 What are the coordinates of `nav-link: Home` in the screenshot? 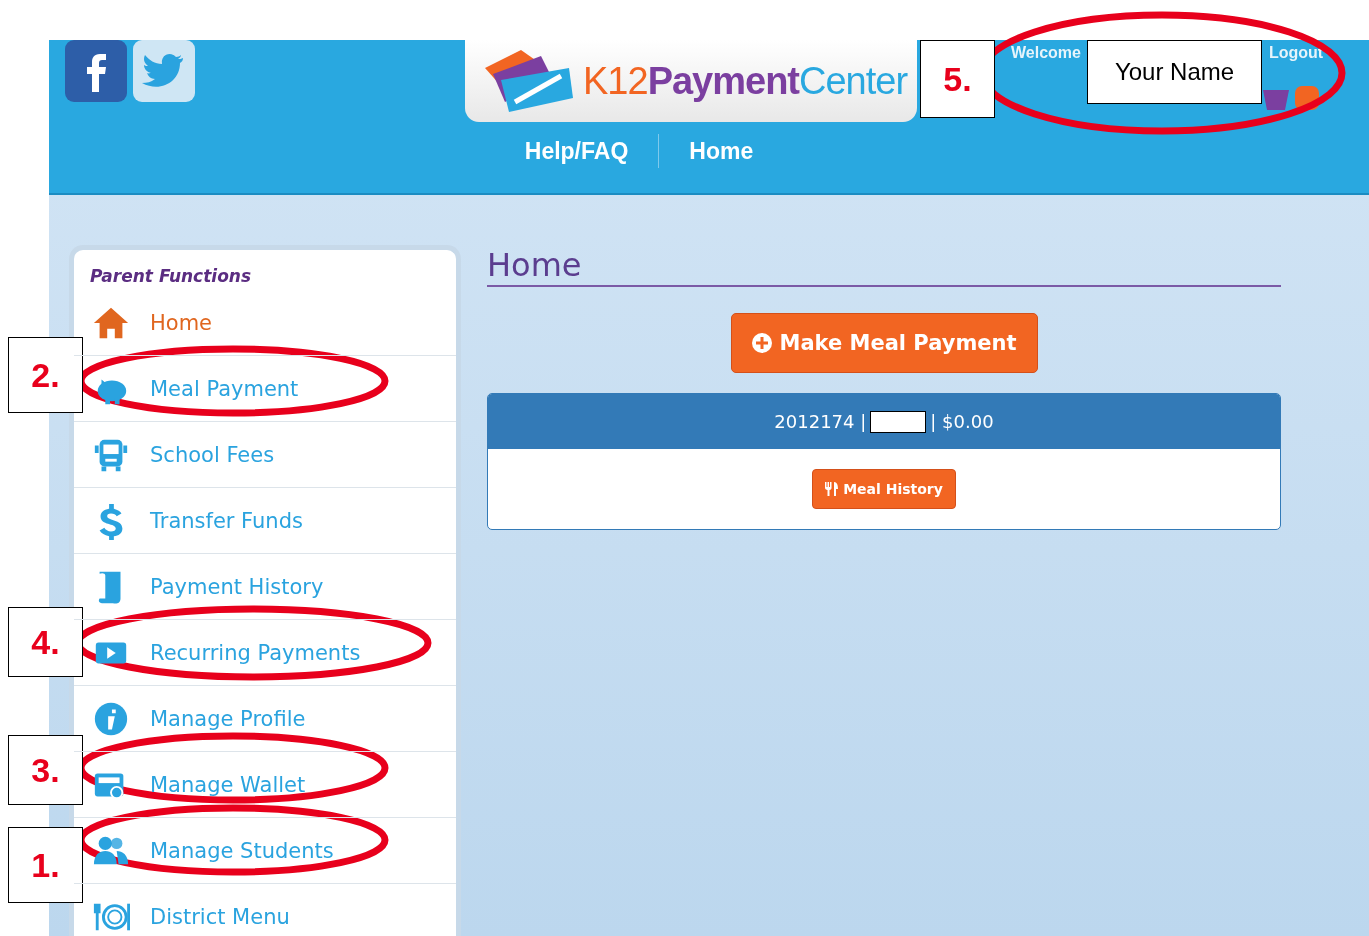 It's located at (721, 151).